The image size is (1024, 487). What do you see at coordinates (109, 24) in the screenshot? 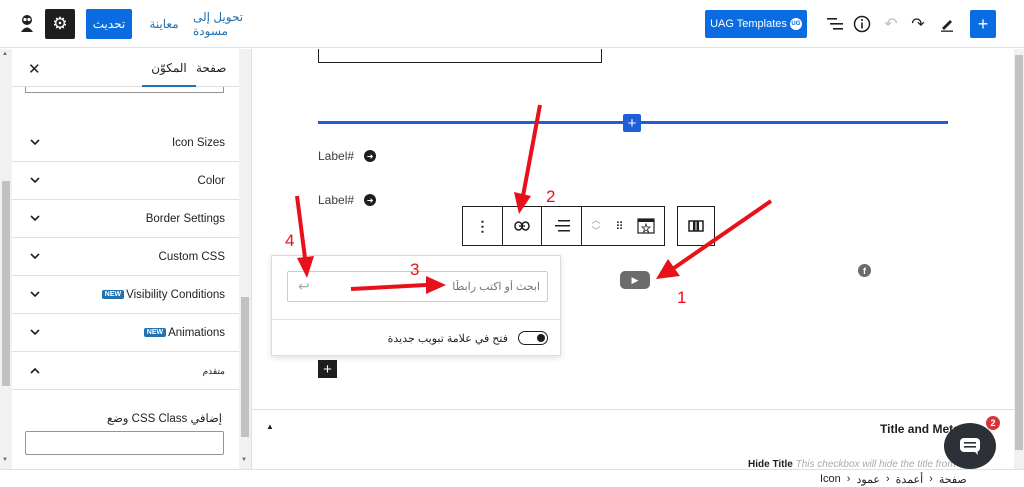
I see `update-button: تحديث` at bounding box center [109, 24].